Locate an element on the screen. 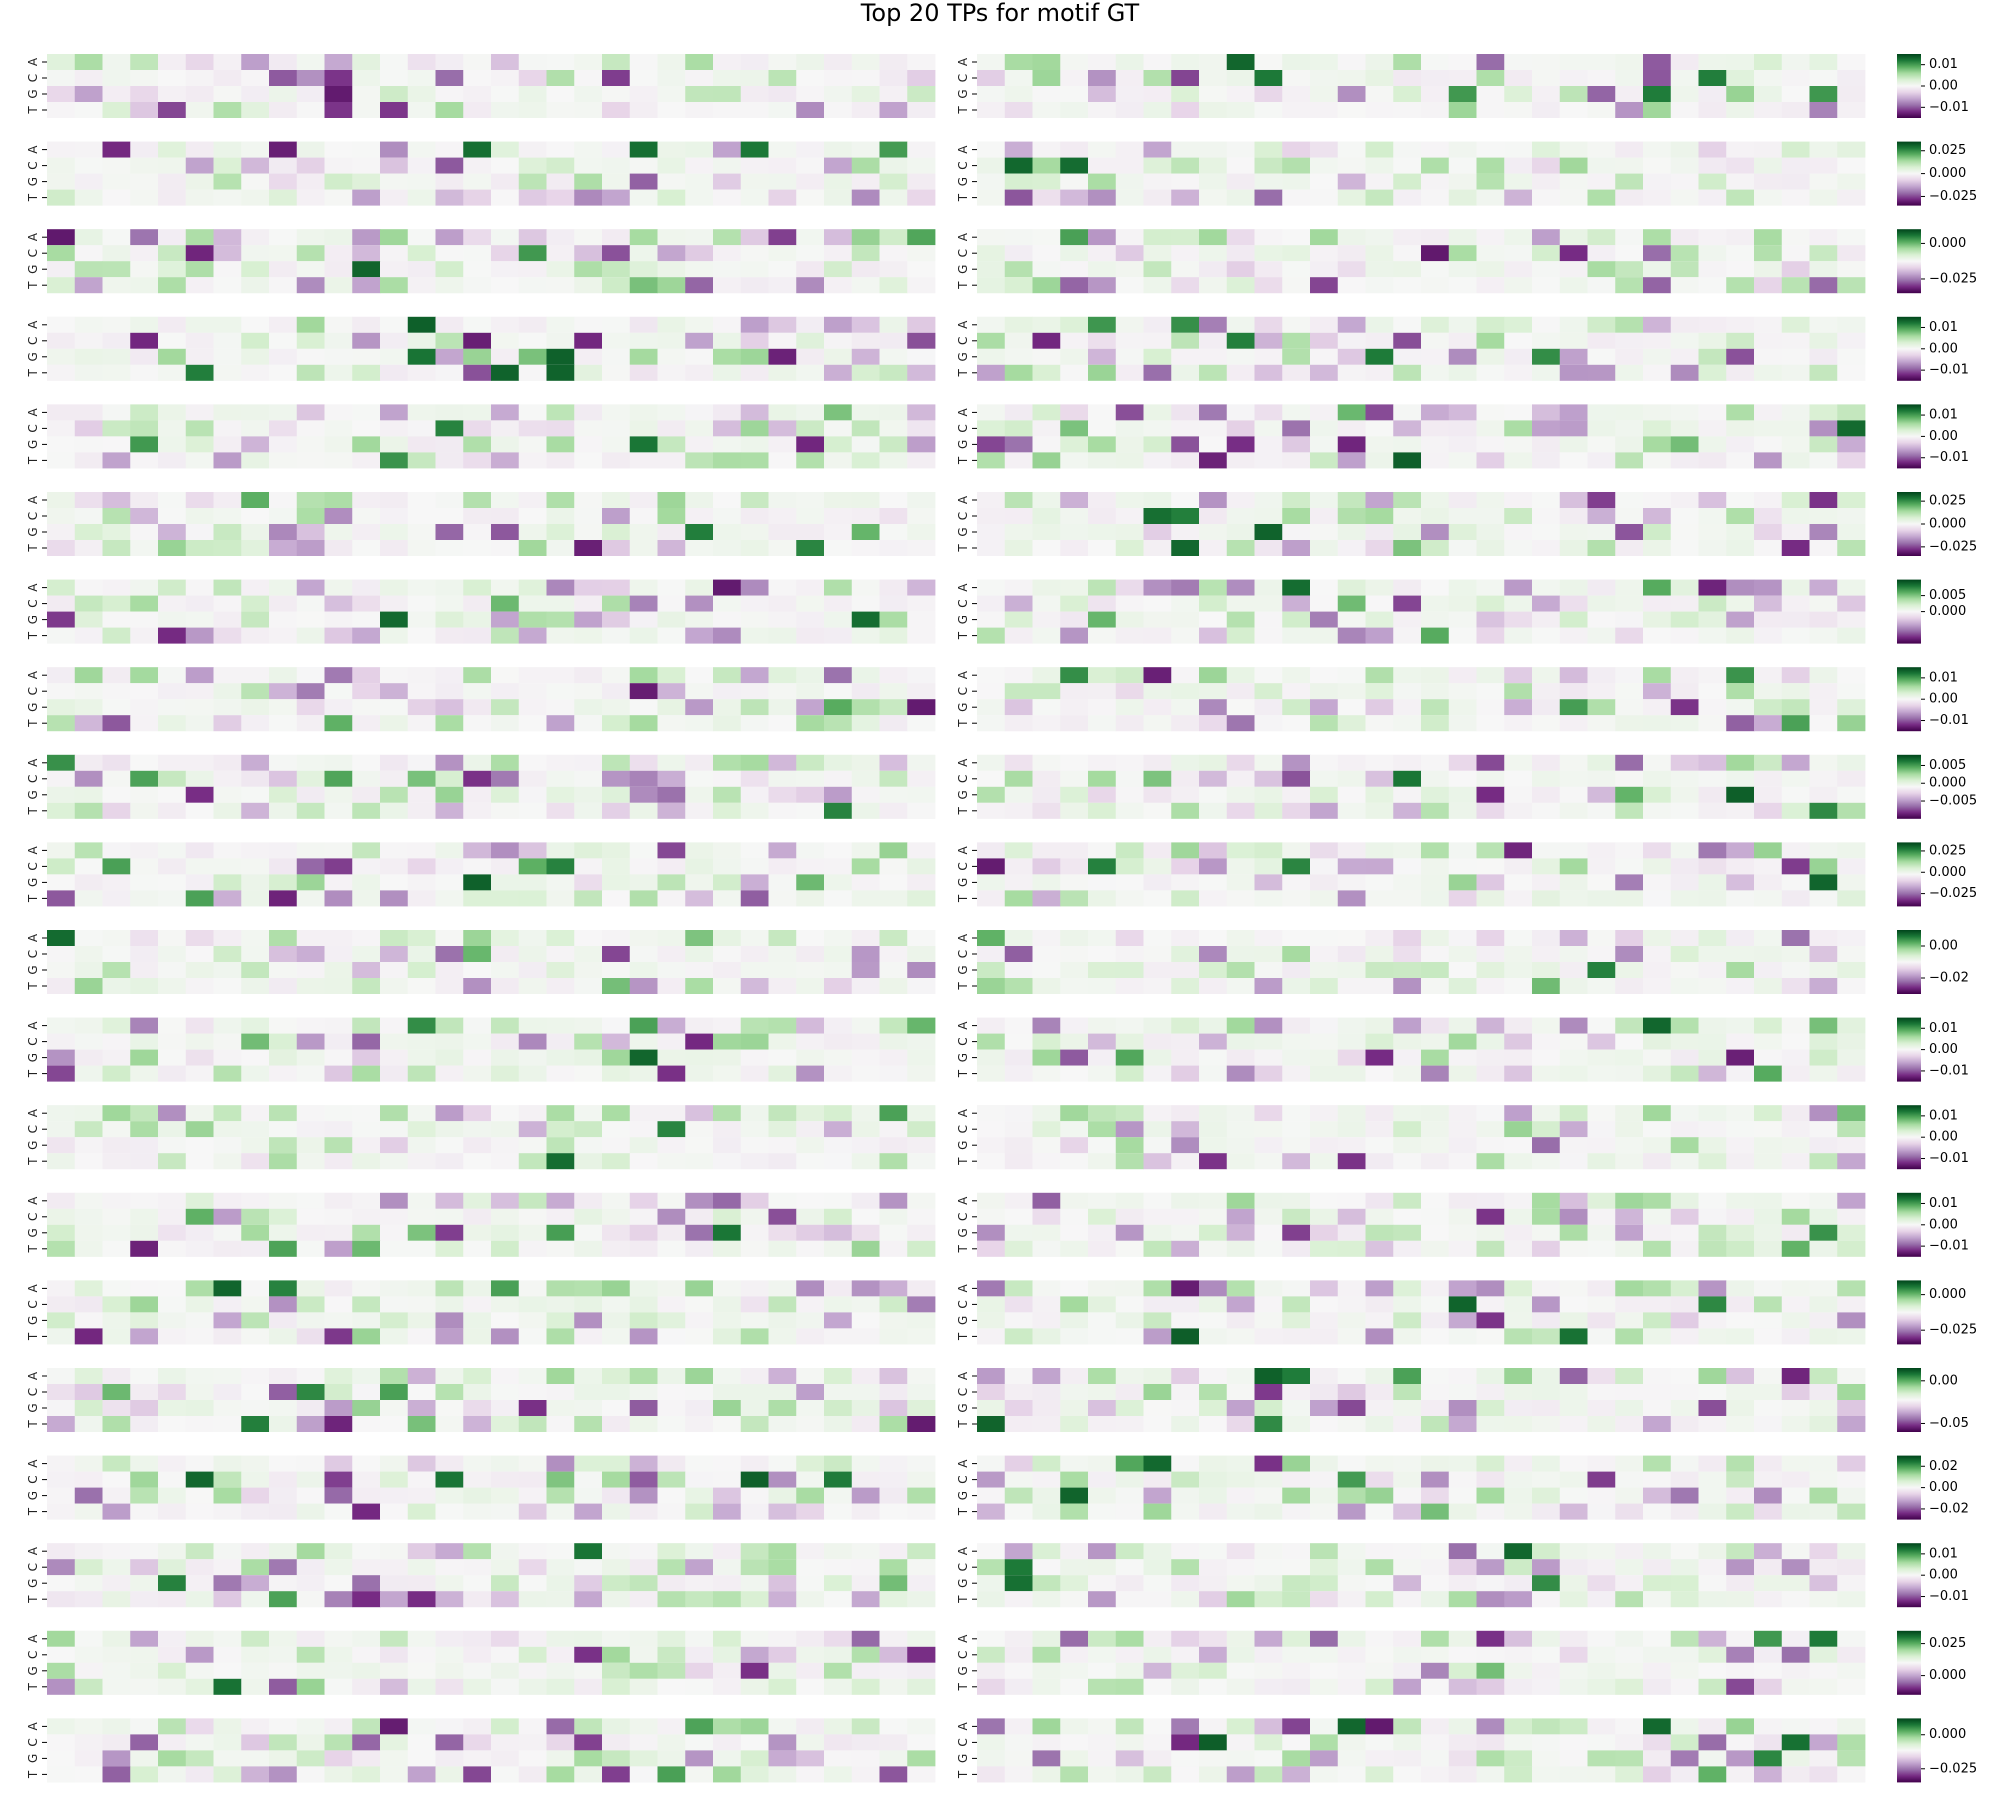  colorbar-gradient is located at coordinates (1909, 524).